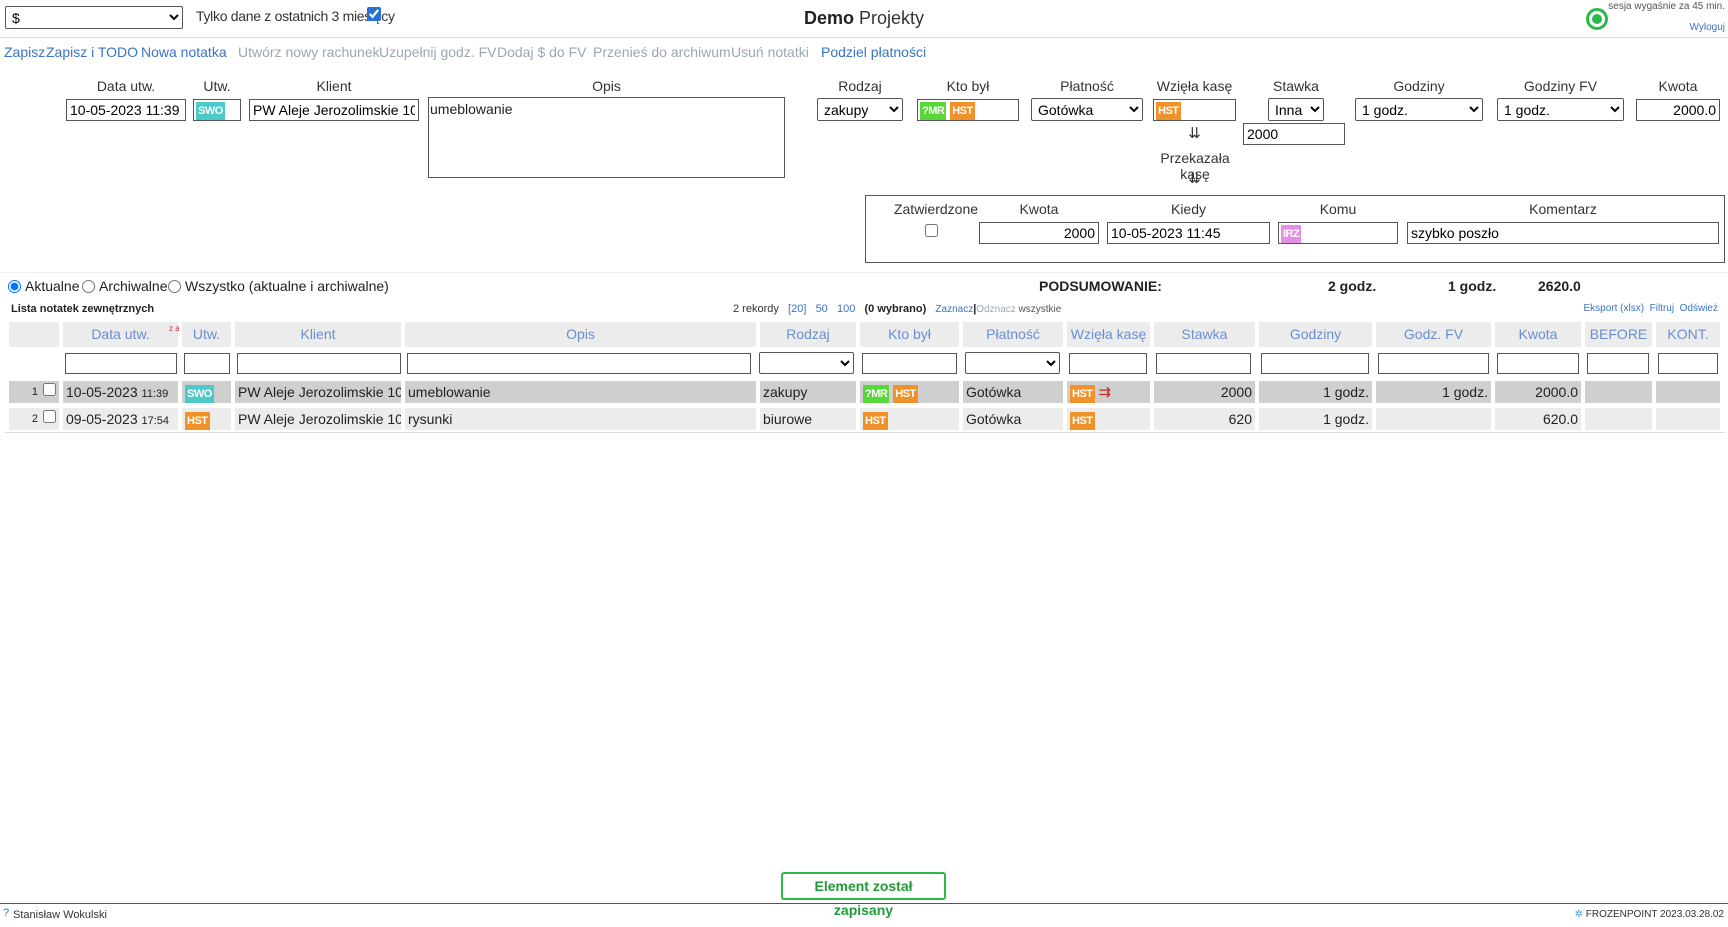  What do you see at coordinates (207, 363) in the screenshot?
I see `filter-created-by-input` at bounding box center [207, 363].